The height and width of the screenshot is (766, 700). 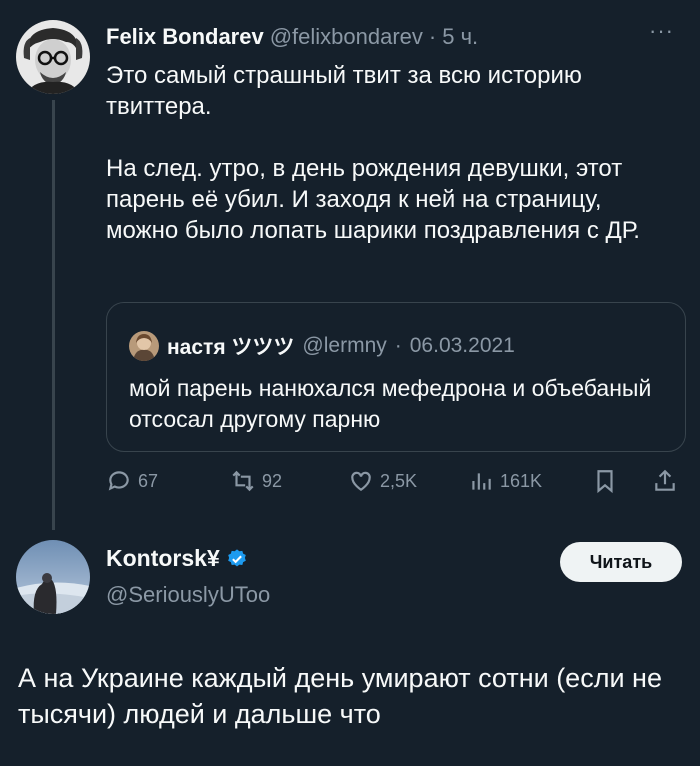 I want to click on more-options-icon: ···, so click(x=661, y=31).